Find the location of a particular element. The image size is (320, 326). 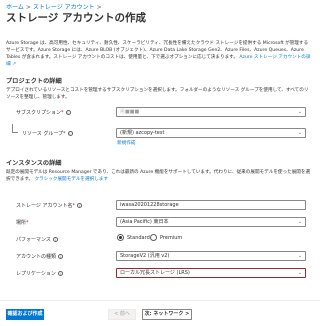

performance-label: パフォーマンス i is located at coordinates (37, 239).